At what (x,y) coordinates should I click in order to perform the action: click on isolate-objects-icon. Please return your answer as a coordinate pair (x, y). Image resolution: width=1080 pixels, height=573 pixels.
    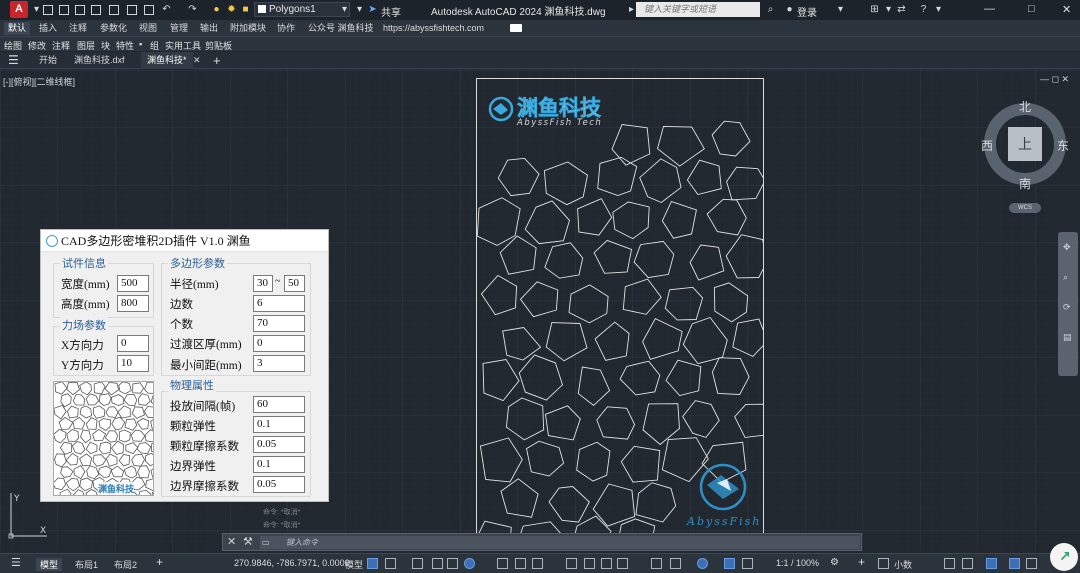
    Looking at the image, I should click on (991, 563).